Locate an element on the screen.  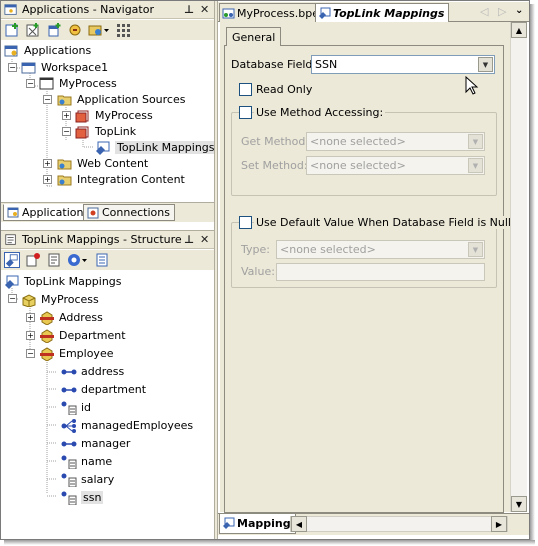
use-default-value-checkbox is located at coordinates (245, 222).